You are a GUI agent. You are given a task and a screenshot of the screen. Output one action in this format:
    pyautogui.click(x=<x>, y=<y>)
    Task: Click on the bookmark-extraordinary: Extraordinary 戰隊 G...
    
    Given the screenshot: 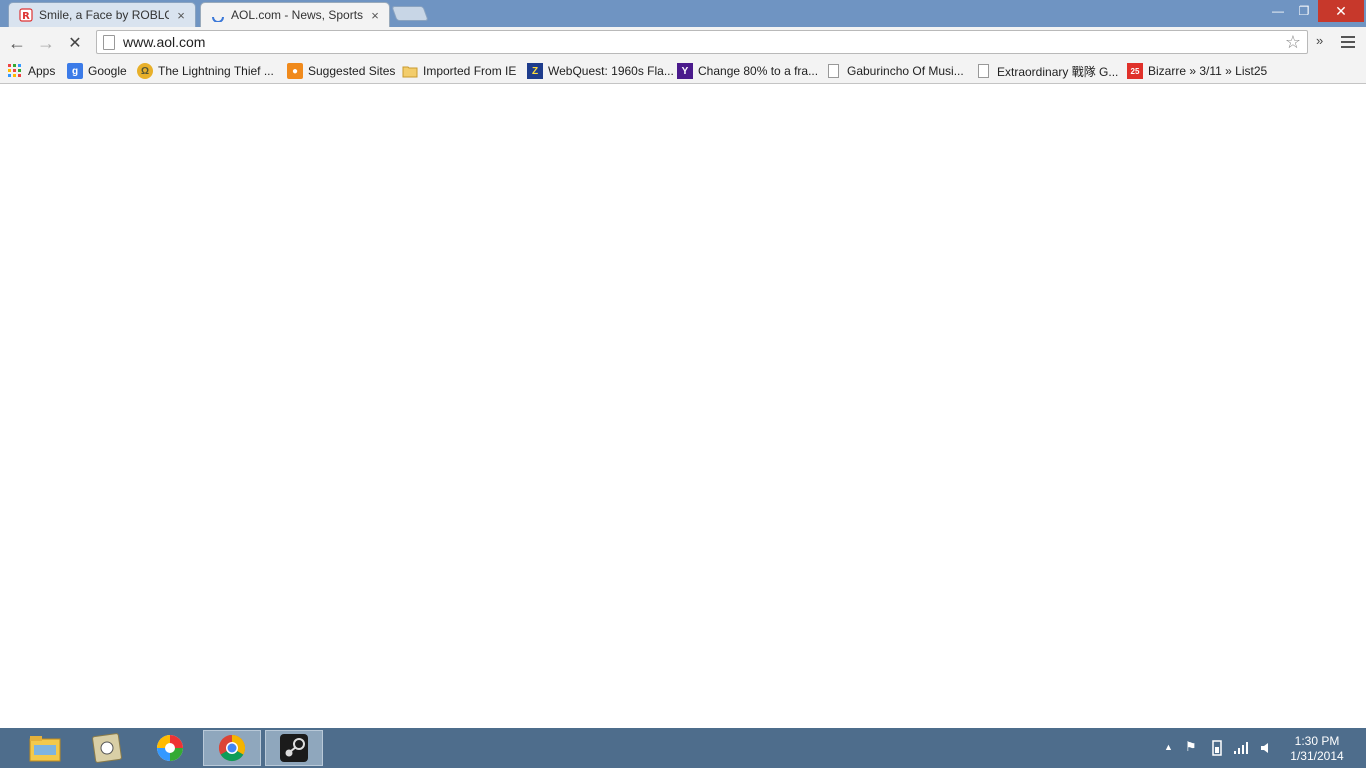 What is the action you would take?
    pyautogui.click(x=1048, y=71)
    